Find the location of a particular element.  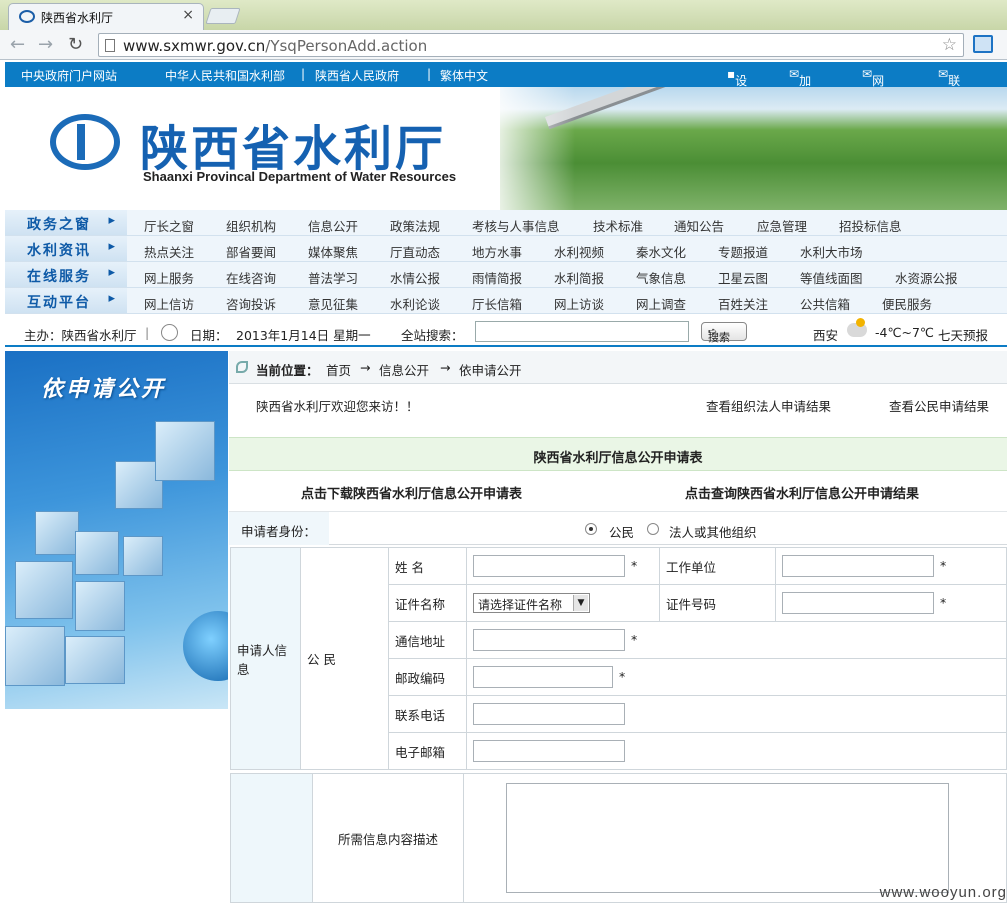

weather-temp: -4℃~7℃ is located at coordinates (904, 332).